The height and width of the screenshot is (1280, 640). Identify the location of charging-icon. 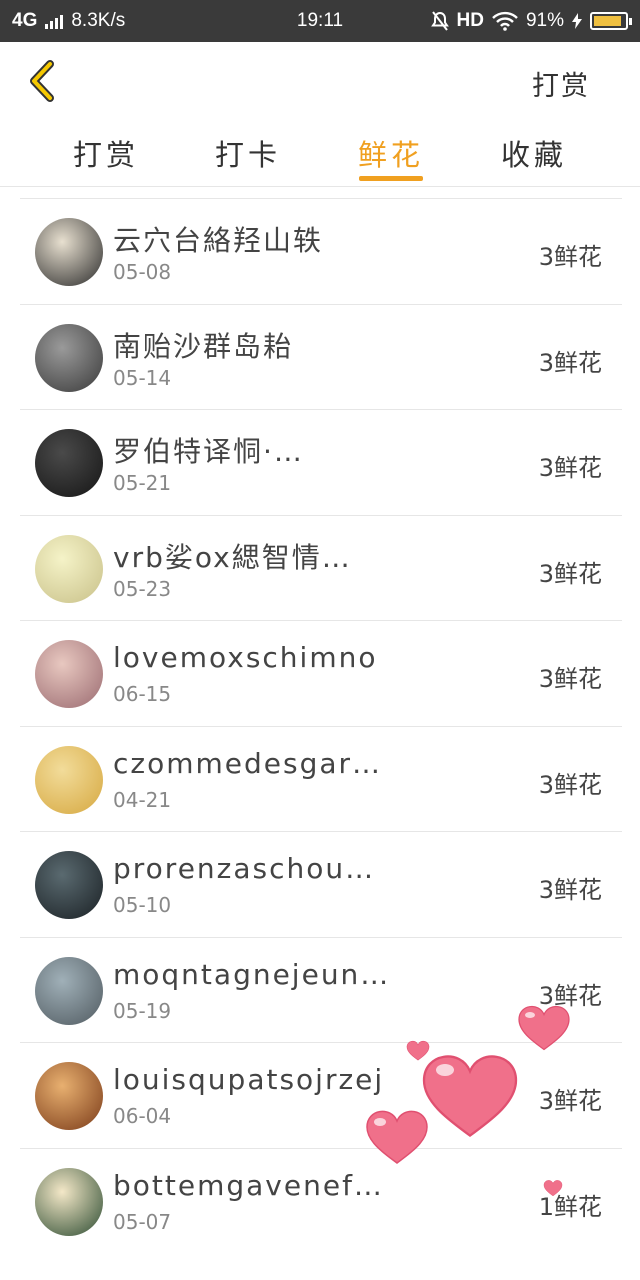
(577, 21).